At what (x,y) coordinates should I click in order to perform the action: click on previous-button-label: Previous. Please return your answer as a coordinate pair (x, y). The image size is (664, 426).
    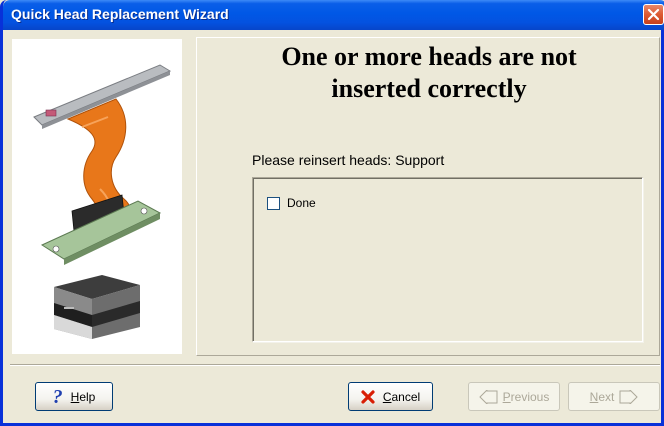
    Looking at the image, I should click on (526, 396).